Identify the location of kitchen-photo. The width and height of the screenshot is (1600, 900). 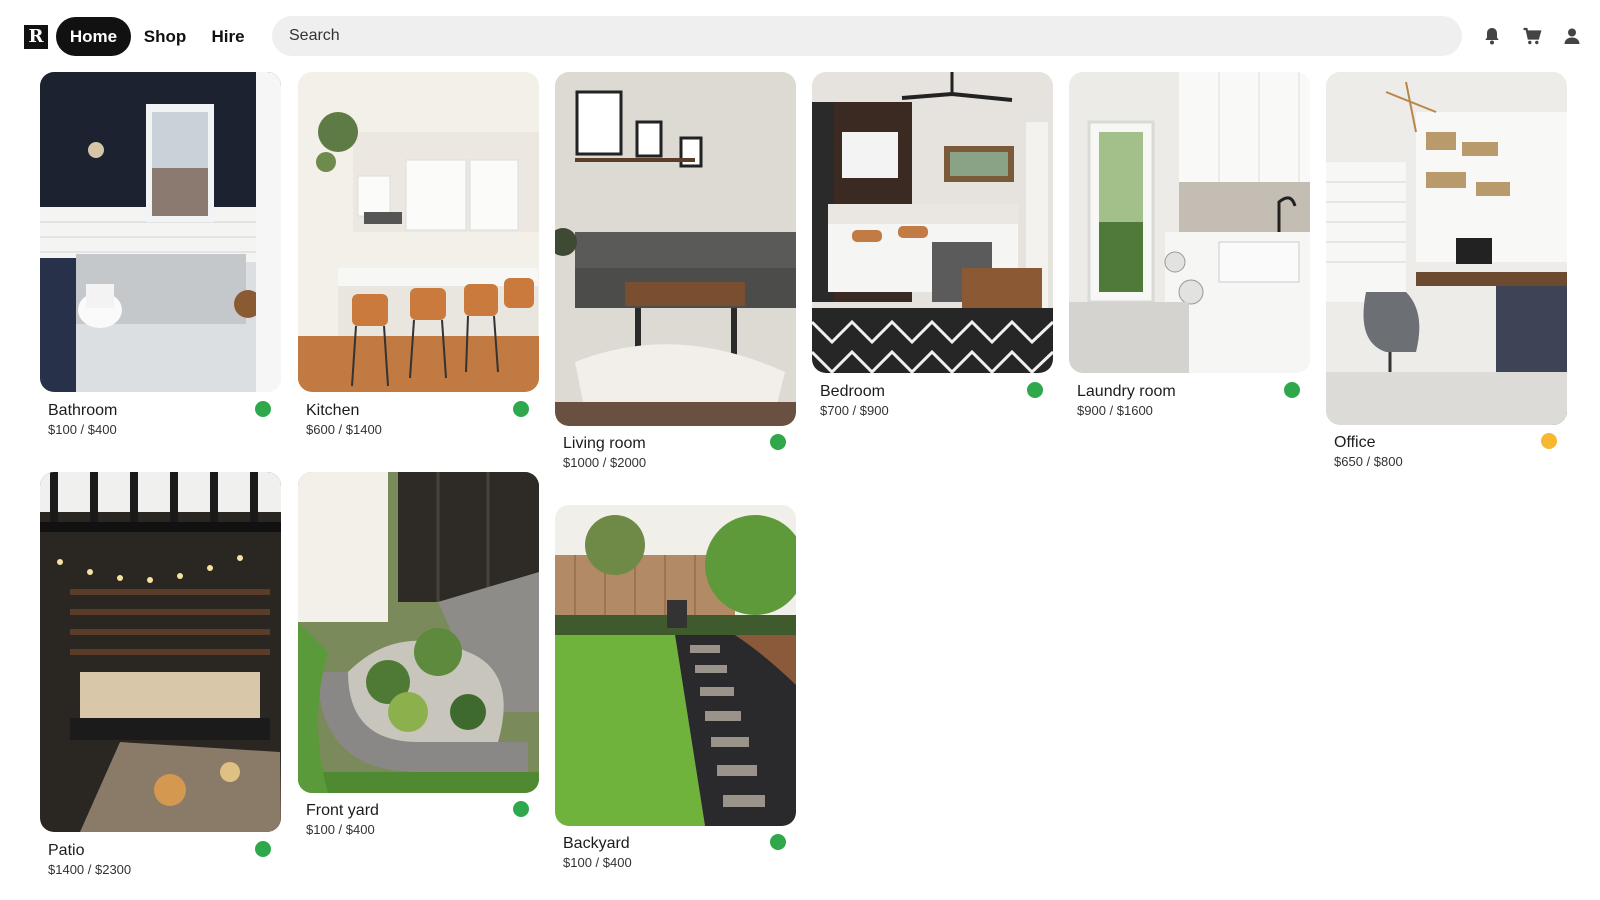
(418, 232).